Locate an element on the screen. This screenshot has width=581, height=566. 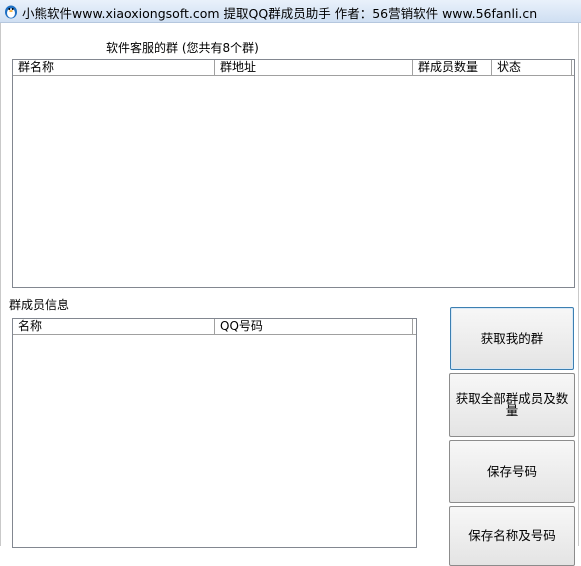
save-numbers-button: 保存号码 is located at coordinates (512, 471).